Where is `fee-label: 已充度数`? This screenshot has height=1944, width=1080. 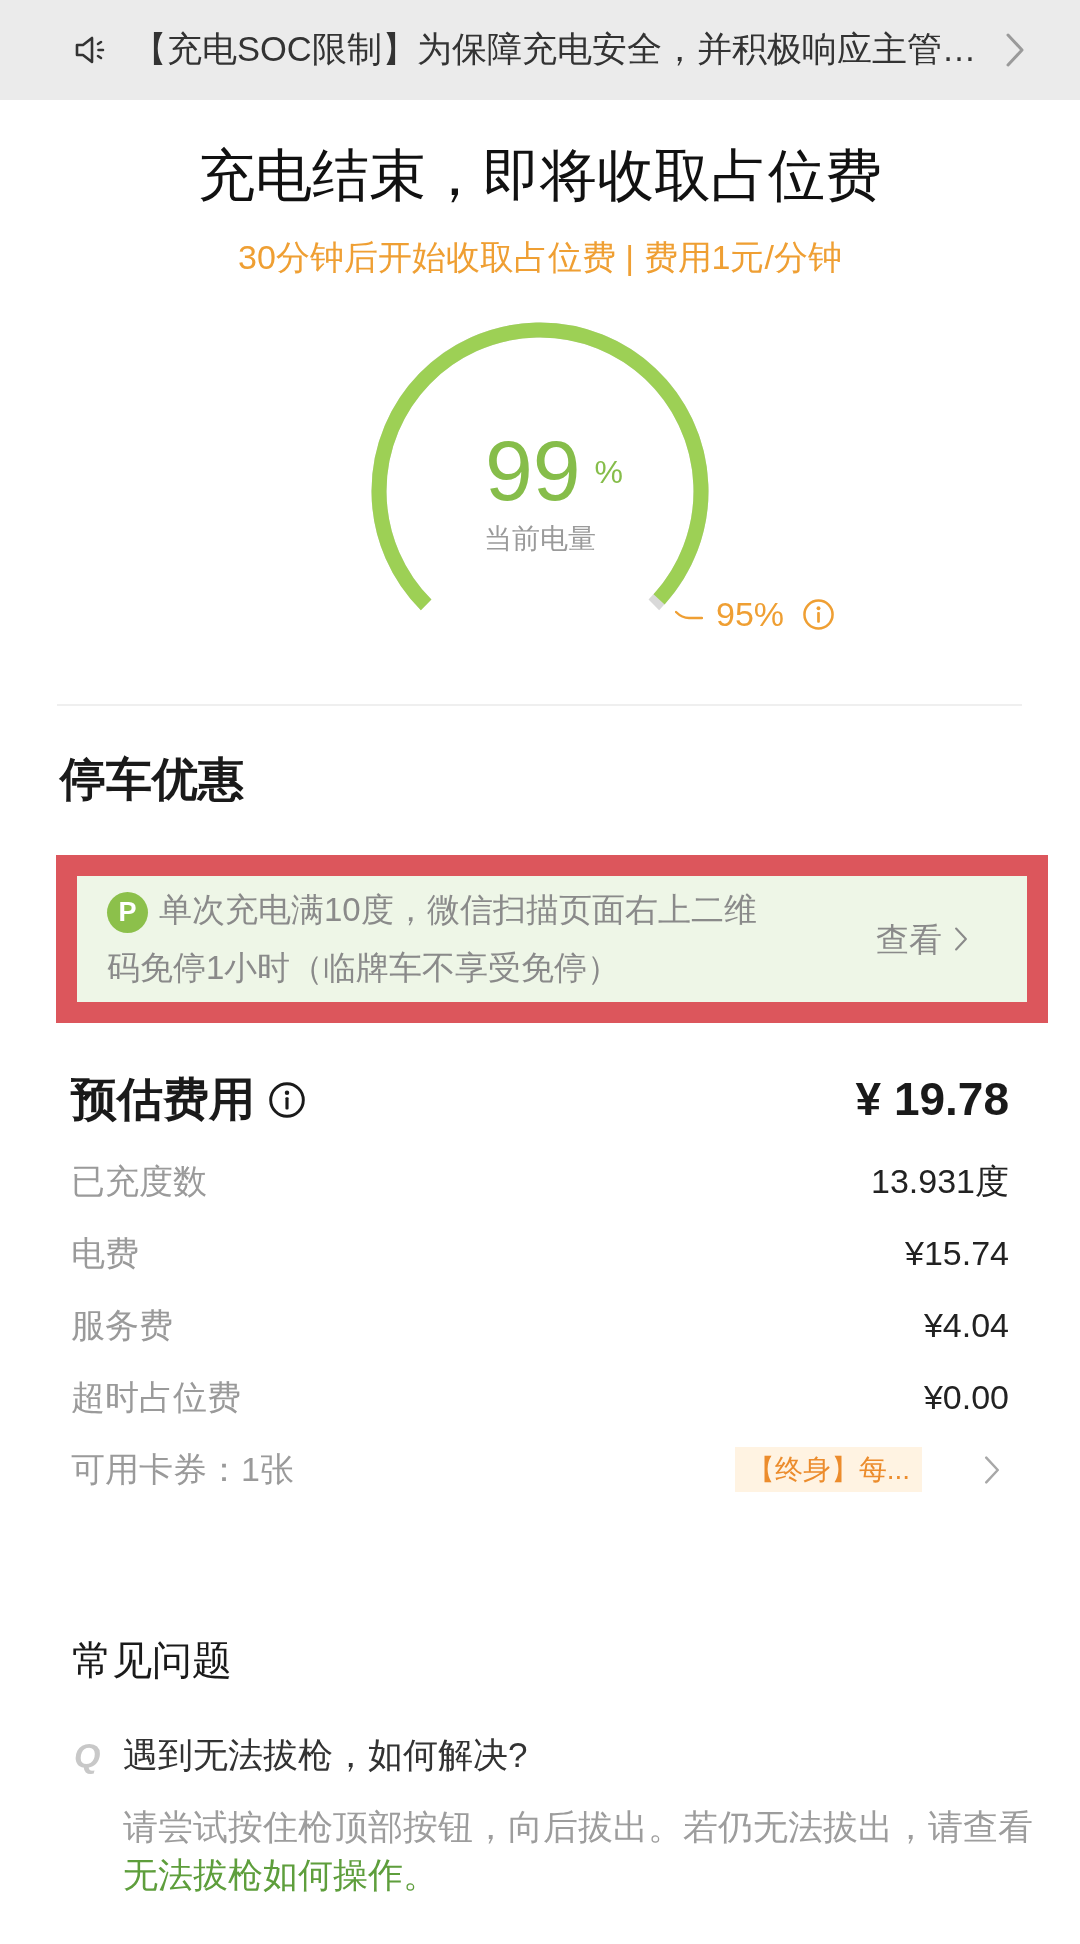 fee-label: 已充度数 is located at coordinates (139, 1181).